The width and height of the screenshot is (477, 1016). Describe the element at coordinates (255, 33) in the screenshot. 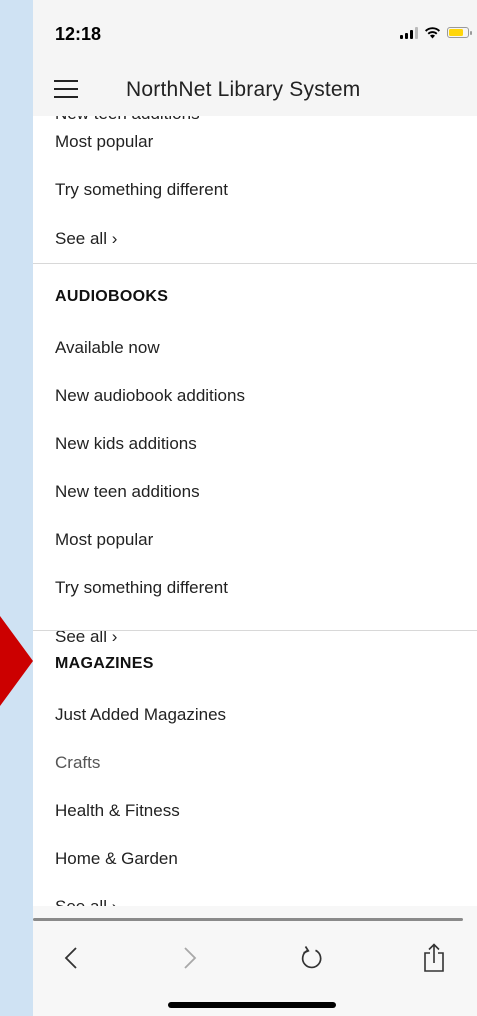

I see `status-bar: 12:18` at that location.